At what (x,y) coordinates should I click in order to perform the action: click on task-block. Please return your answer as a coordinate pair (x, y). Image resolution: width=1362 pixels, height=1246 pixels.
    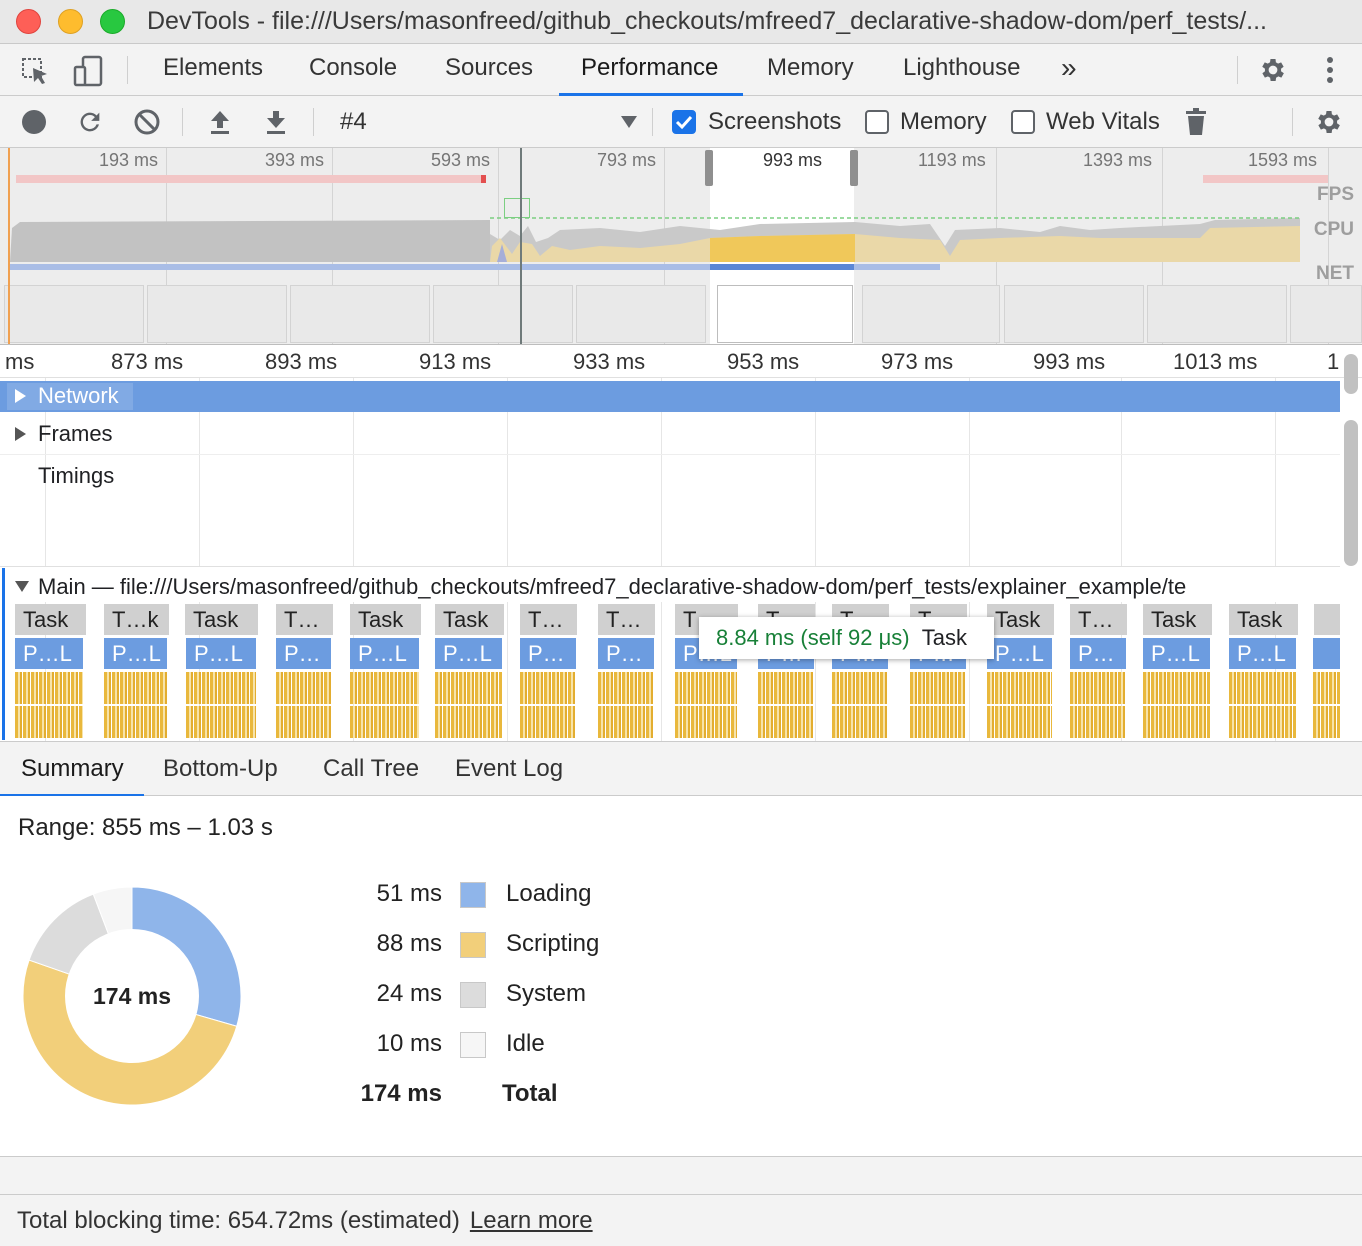
    Looking at the image, I should click on (1326, 619).